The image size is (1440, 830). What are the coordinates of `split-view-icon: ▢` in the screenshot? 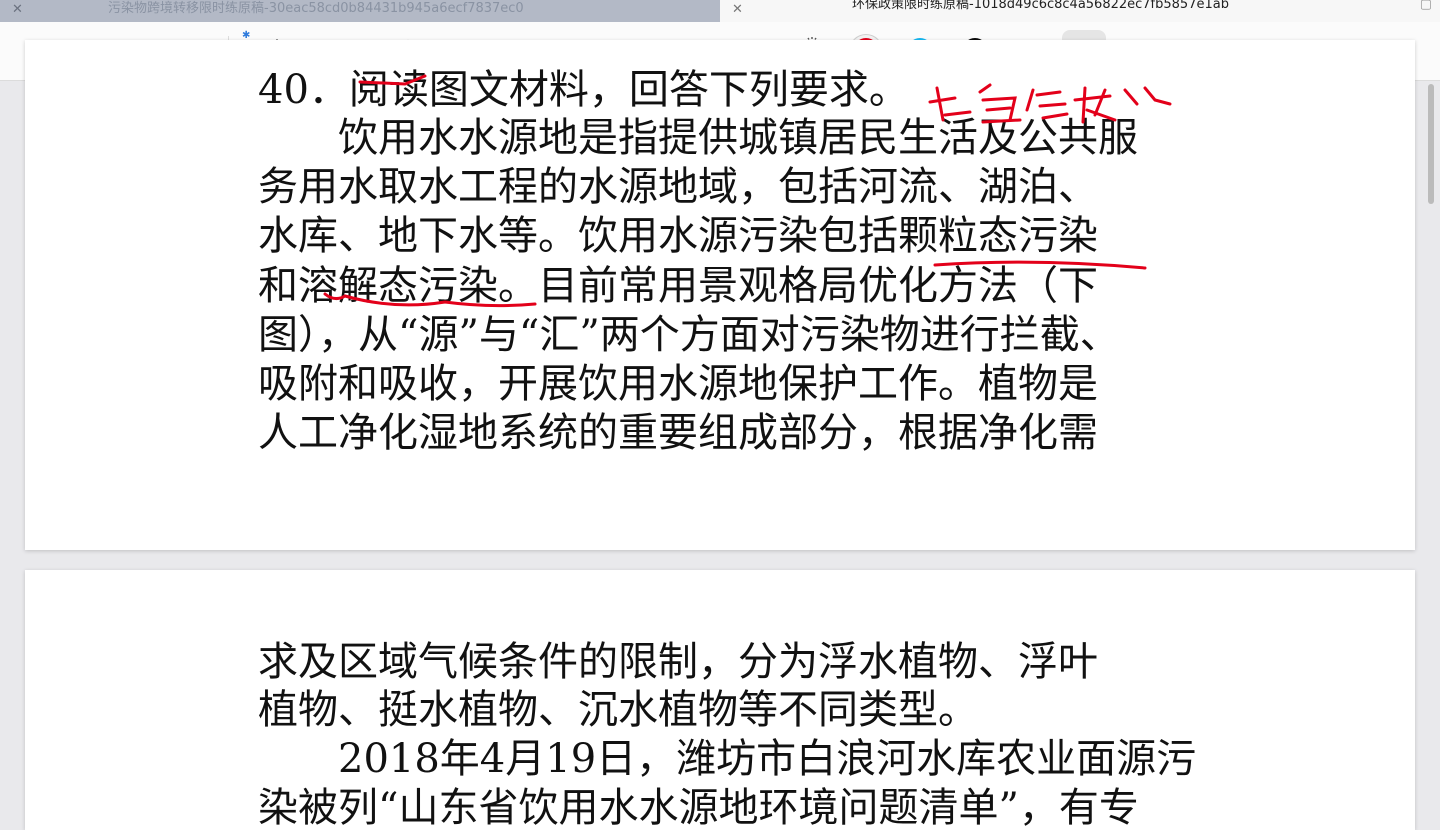 It's located at (1426, 6).